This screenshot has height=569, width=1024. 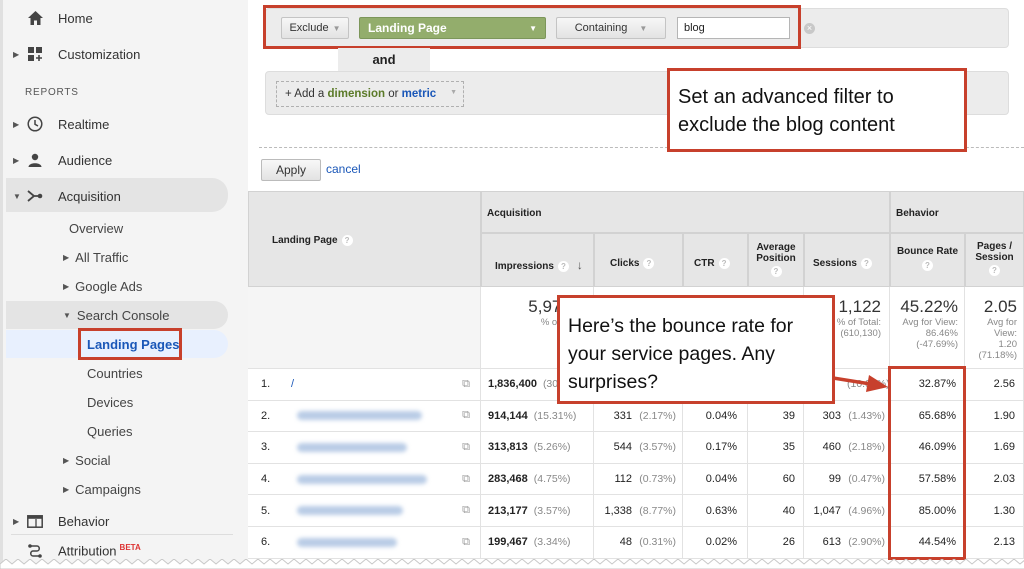 What do you see at coordinates (96, 228) in the screenshot?
I see `sidebar-item-overview: Overview` at bounding box center [96, 228].